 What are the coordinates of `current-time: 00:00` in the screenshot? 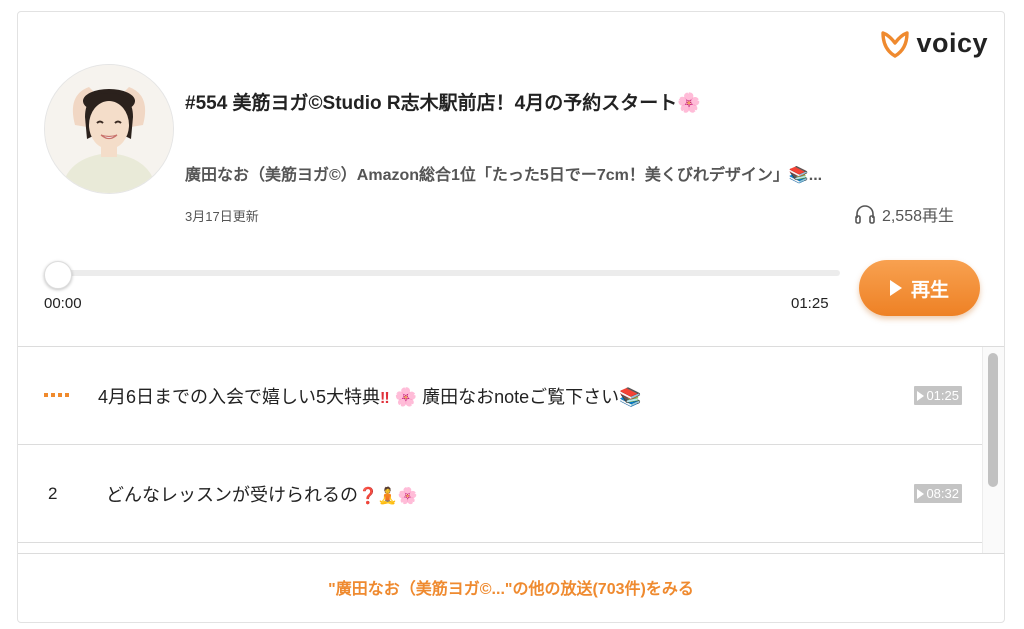 It's located at (63, 303).